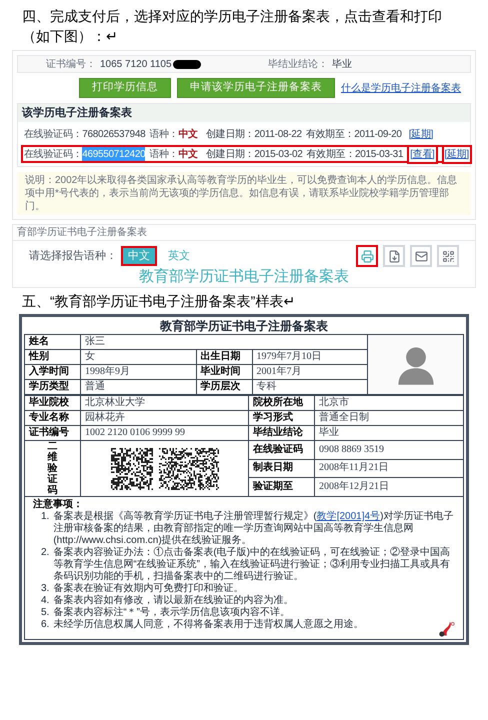  What do you see at coordinates (281, 433) in the screenshot?
I see `field-label: 毕结业结论` at bounding box center [281, 433].